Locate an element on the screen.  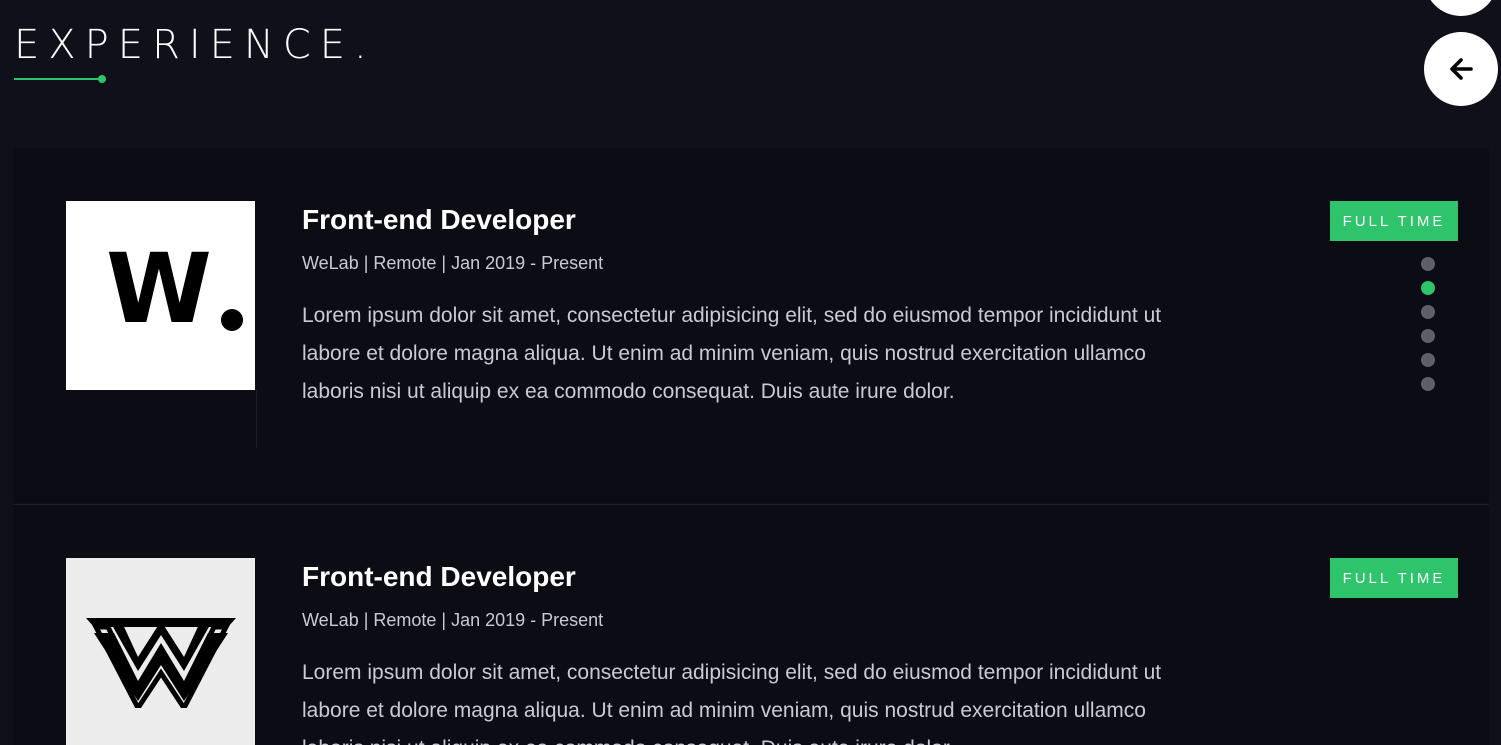
arrow-left-icon is located at coordinates (1461, 69).